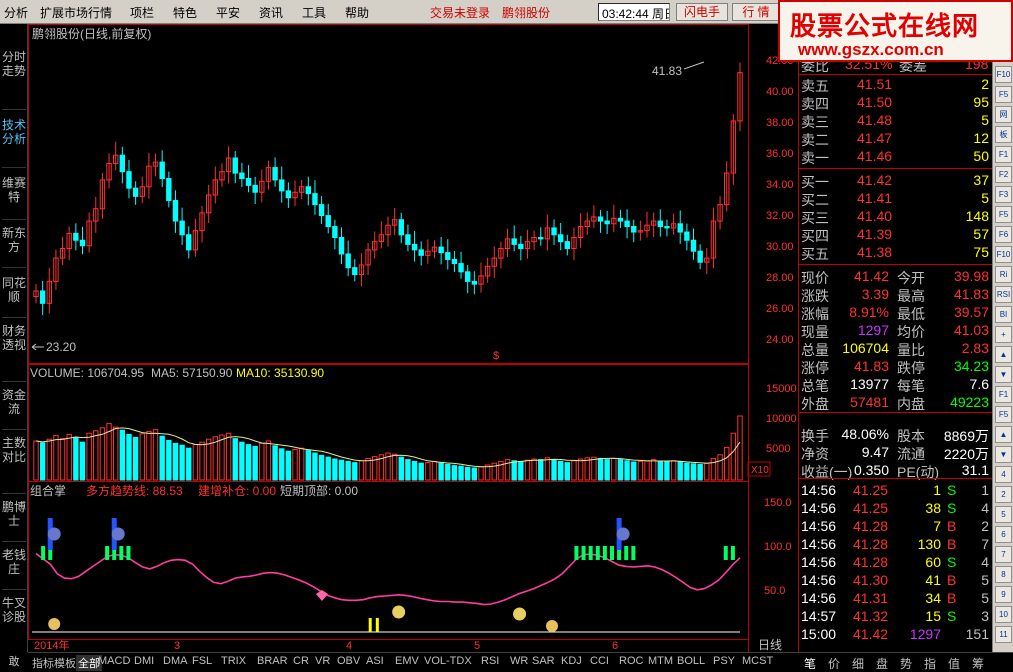  I want to click on quote-tab: 值, so click(954, 663).